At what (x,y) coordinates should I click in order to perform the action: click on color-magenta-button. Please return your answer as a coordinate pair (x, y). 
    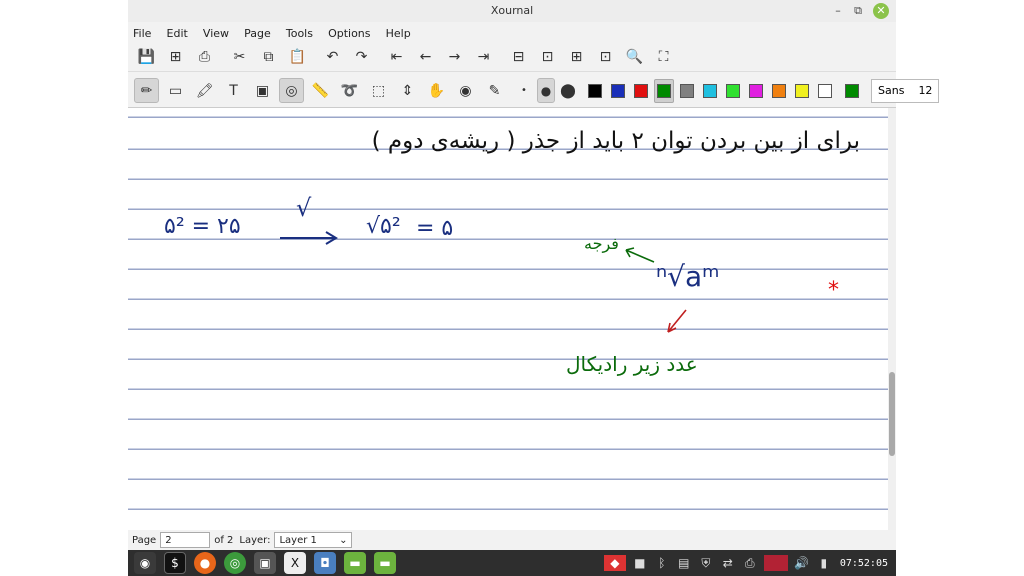
    Looking at the image, I should click on (756, 91).